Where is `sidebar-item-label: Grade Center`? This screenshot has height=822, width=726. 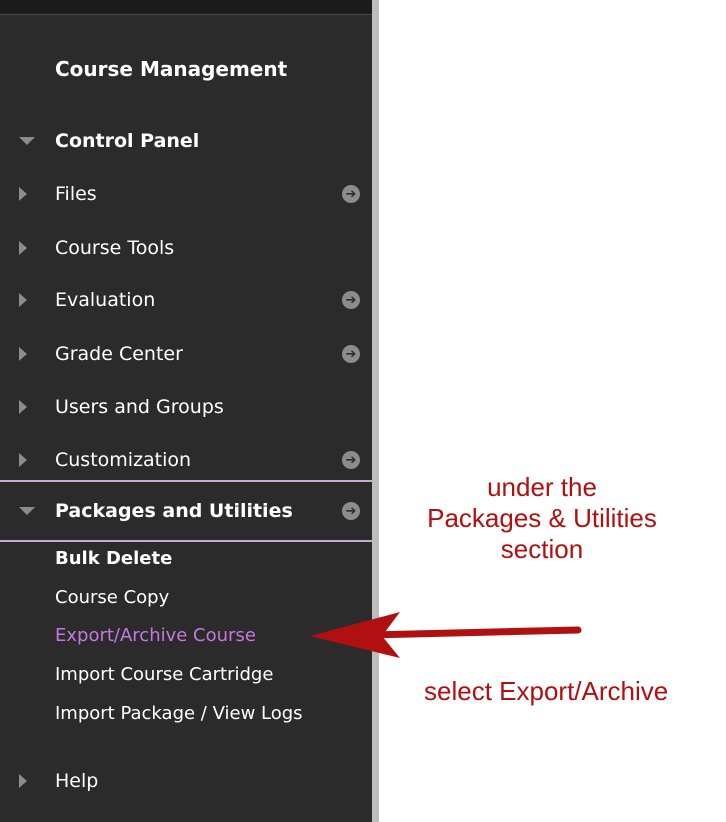 sidebar-item-label: Grade Center is located at coordinates (119, 354).